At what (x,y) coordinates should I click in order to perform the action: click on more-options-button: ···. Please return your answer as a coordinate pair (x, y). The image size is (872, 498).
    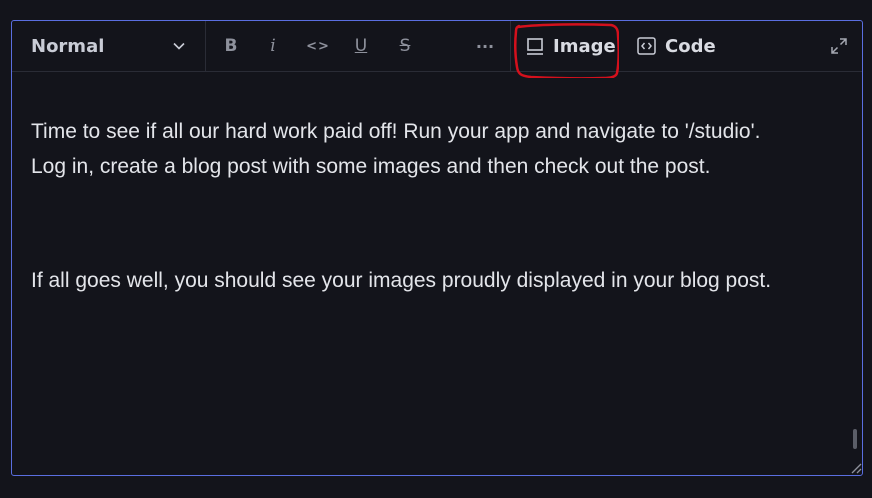
    Looking at the image, I should click on (485, 46).